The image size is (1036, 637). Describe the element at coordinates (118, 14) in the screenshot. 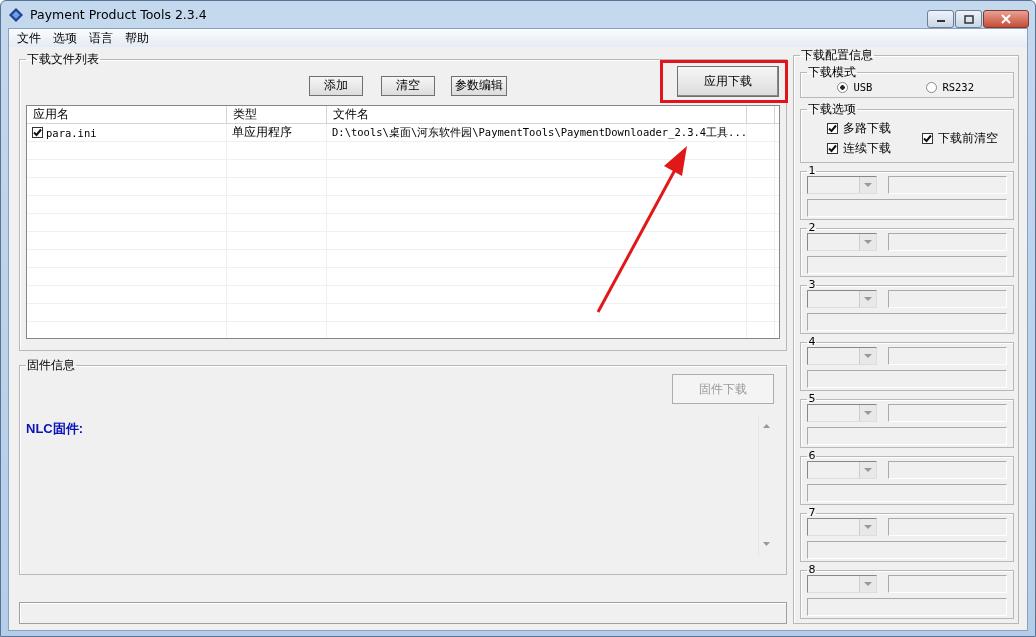

I see `window-title: Payment Product Tools 2.3.4` at that location.